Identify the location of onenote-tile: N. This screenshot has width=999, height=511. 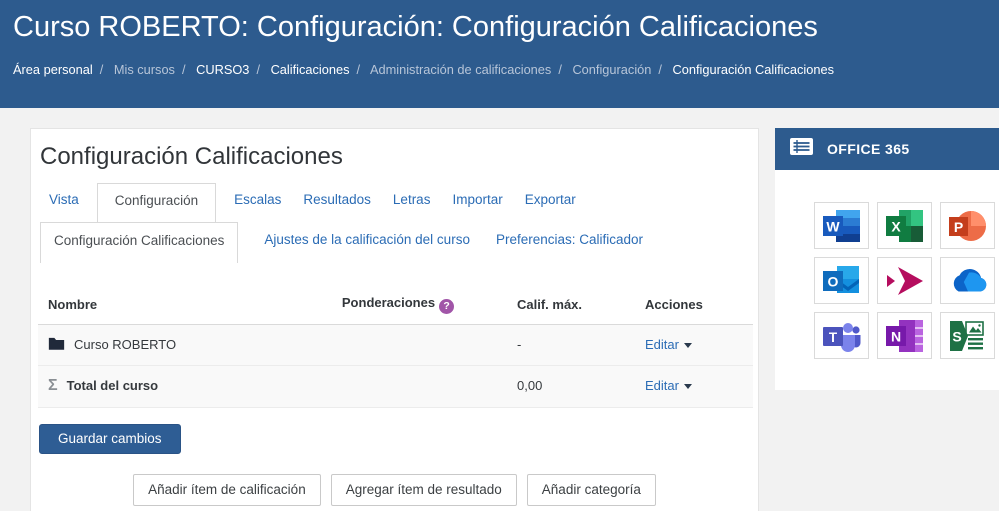
(904, 335).